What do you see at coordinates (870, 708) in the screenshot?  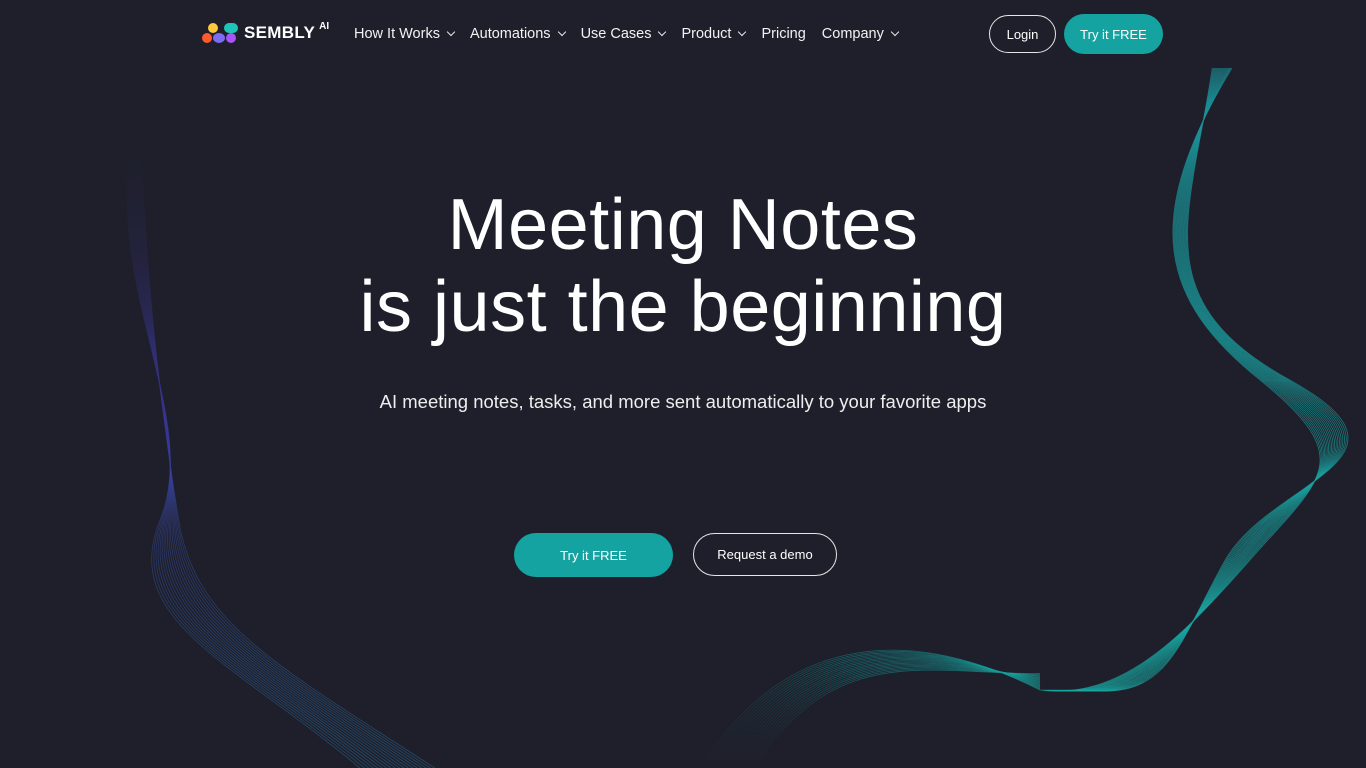 I see `bottom-wave-bundle` at bounding box center [870, 708].